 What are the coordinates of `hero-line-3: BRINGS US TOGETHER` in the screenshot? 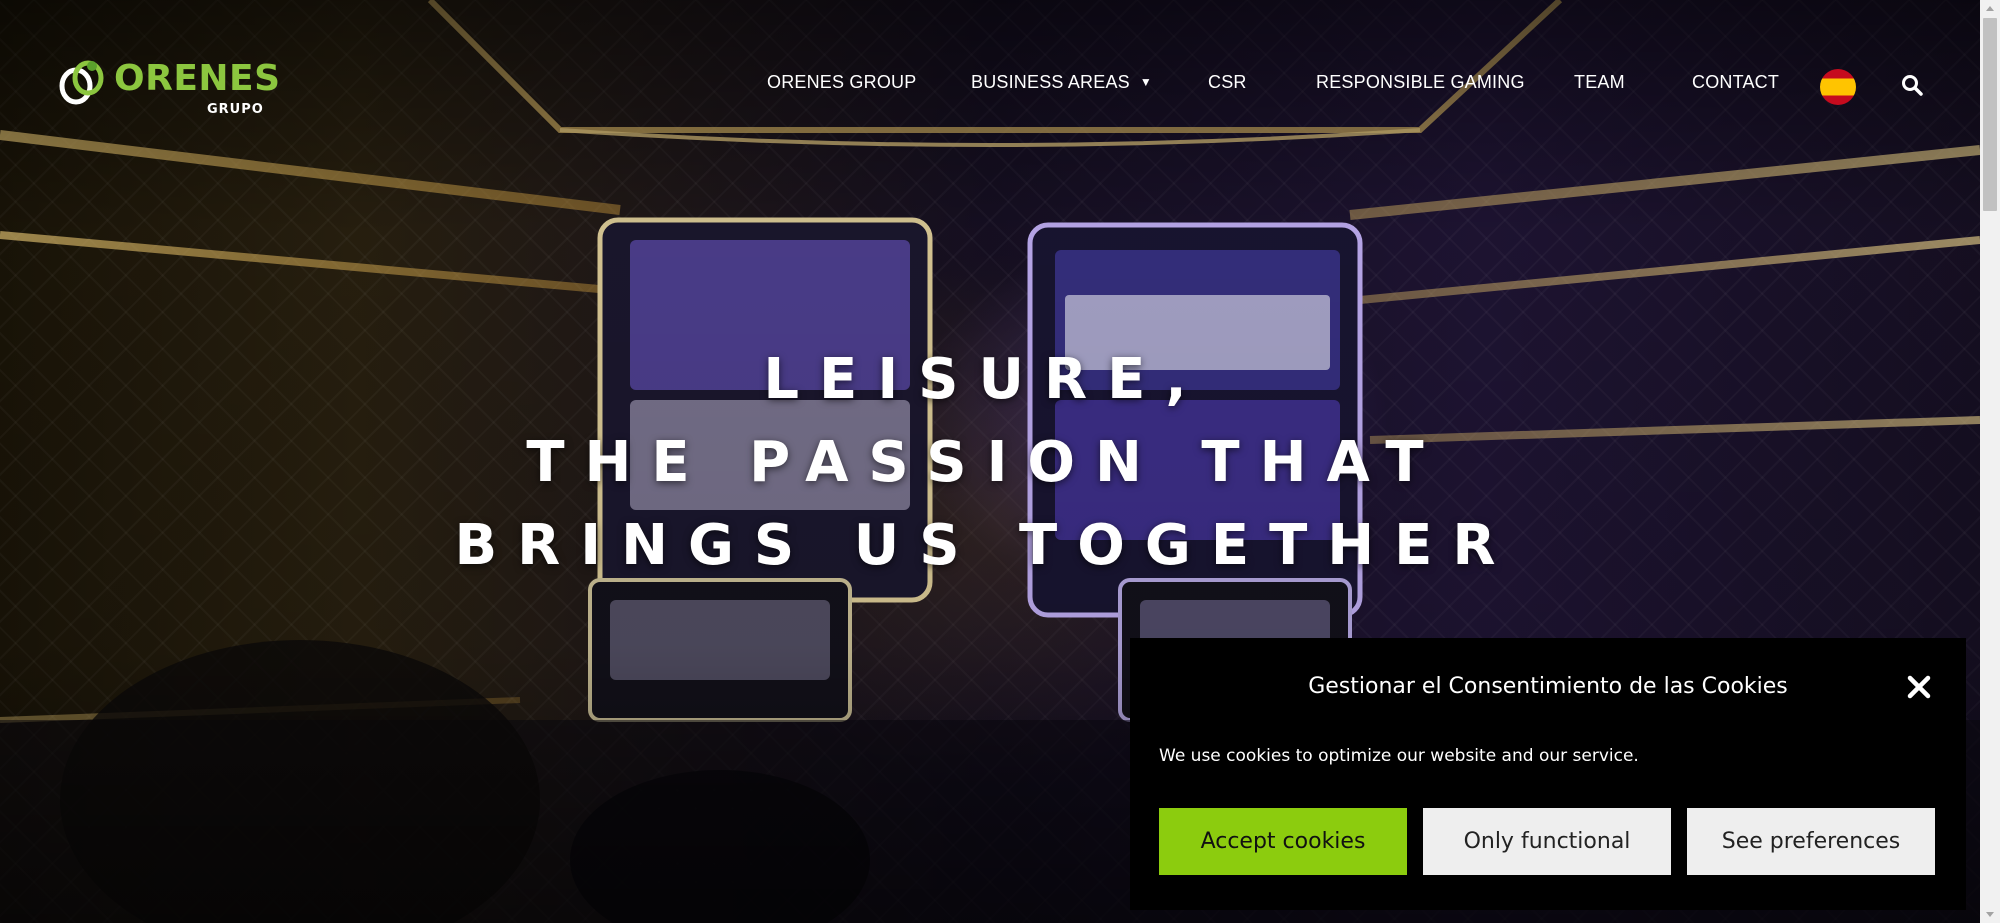 It's located at (985, 545).